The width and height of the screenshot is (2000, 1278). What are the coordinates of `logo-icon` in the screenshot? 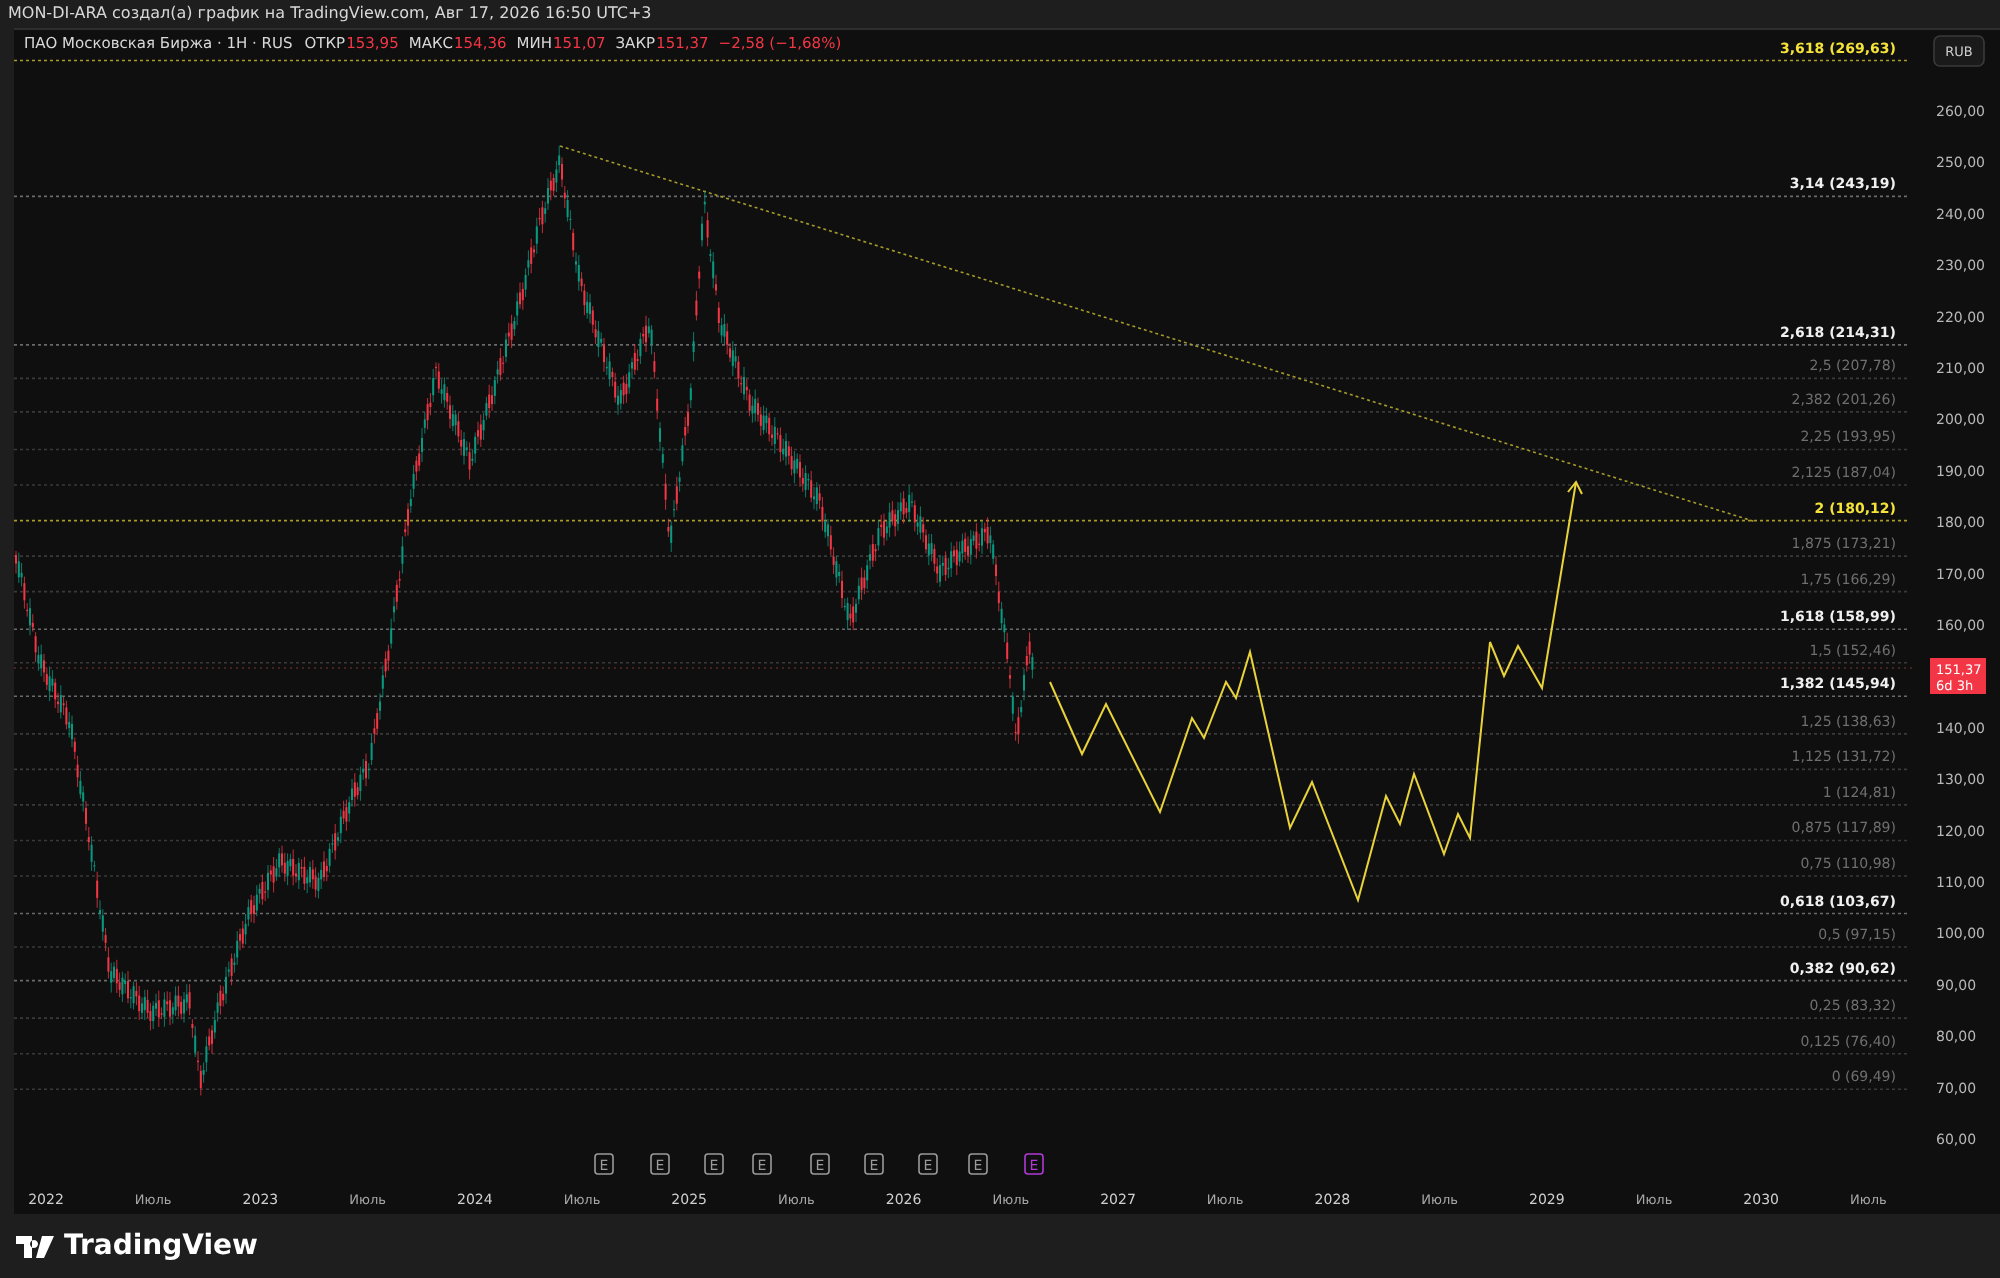 It's located at (36, 1246).